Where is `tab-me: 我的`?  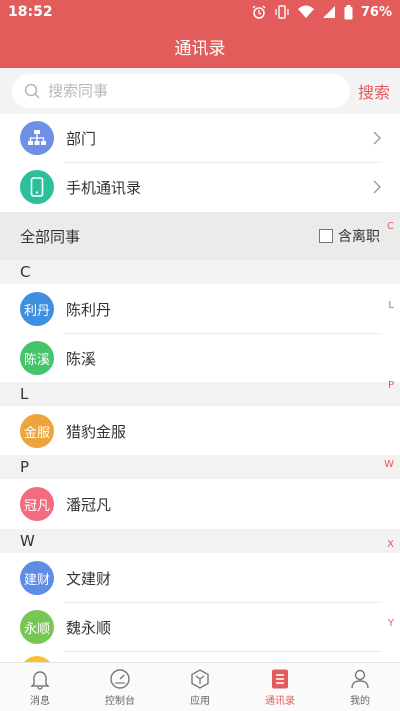
tab-me: 我的 is located at coordinates (360, 687).